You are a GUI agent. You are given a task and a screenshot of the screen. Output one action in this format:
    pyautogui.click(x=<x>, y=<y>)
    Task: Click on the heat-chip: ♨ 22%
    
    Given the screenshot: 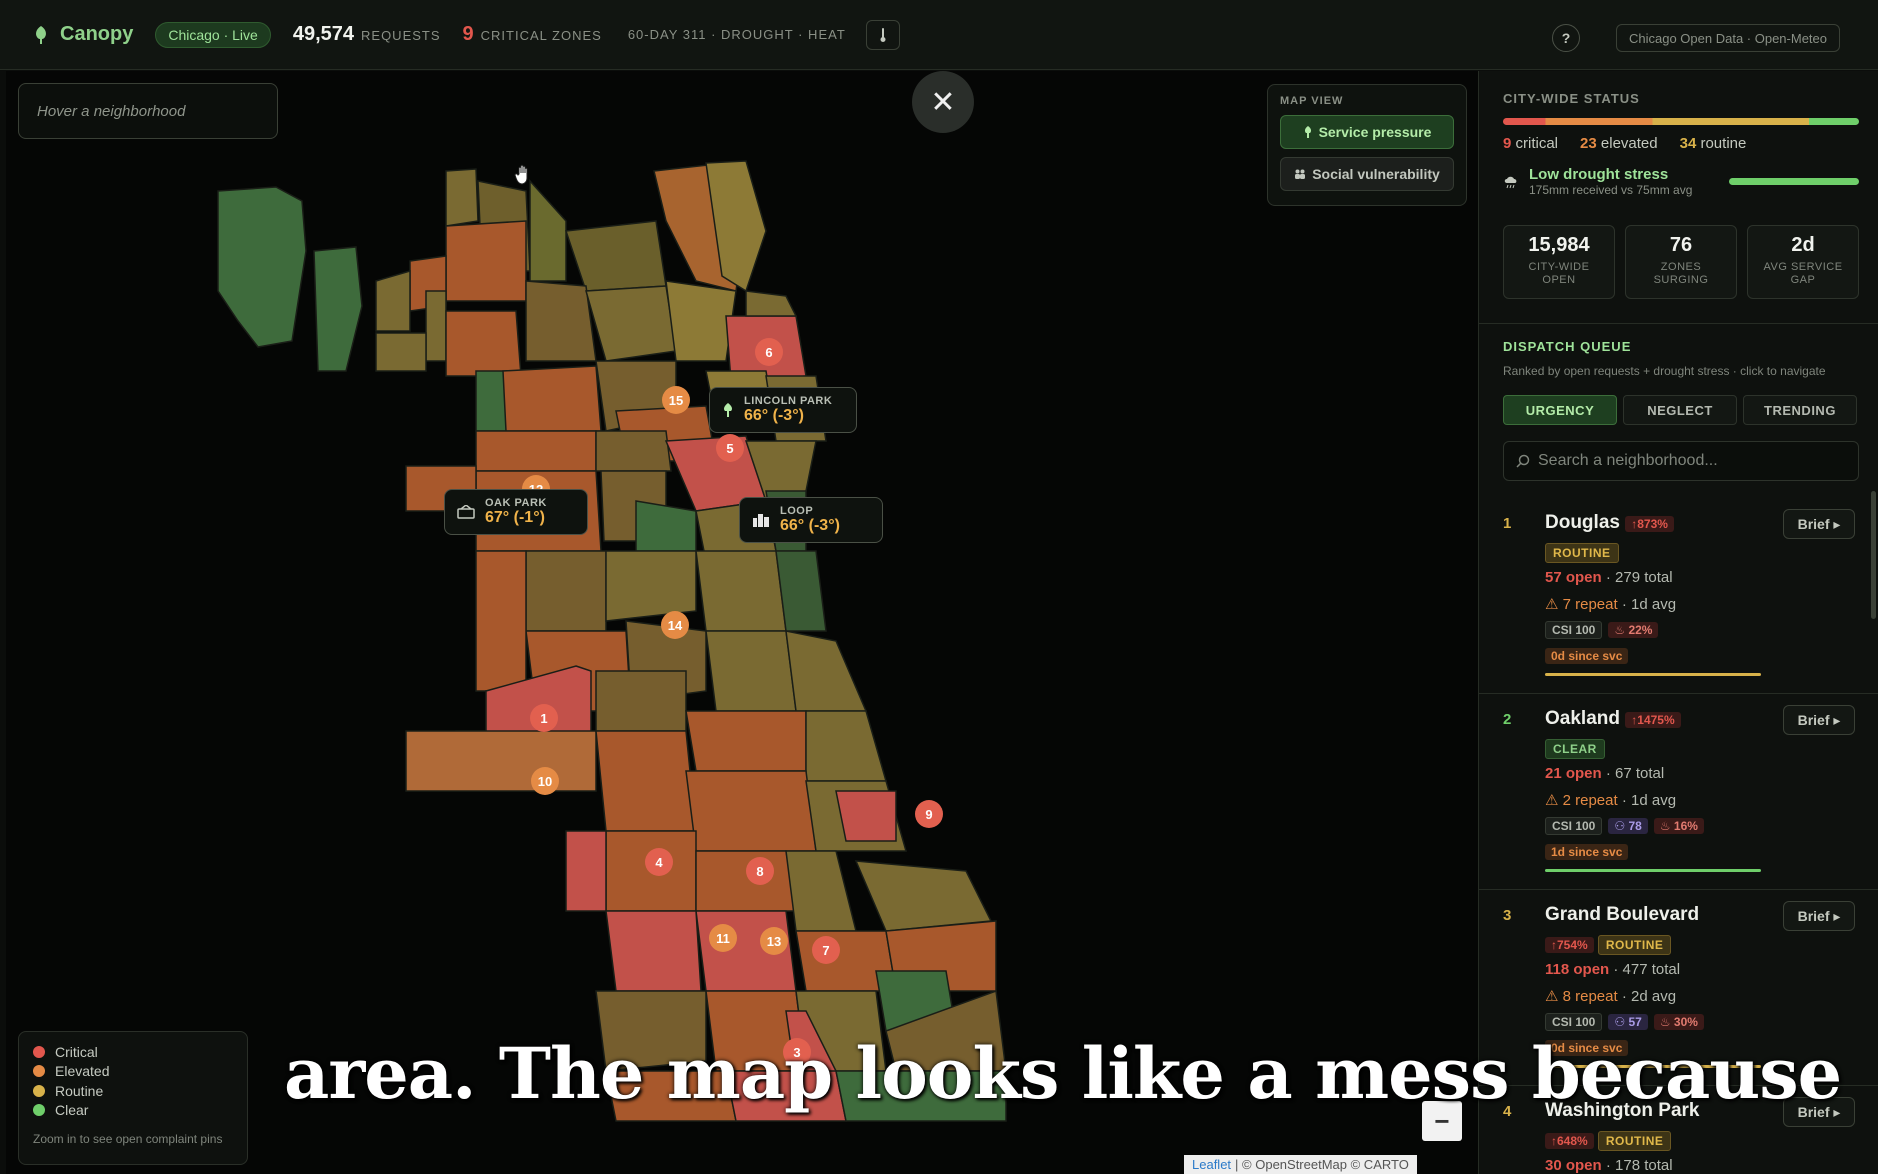 What is the action you would take?
    pyautogui.click(x=1633, y=630)
    